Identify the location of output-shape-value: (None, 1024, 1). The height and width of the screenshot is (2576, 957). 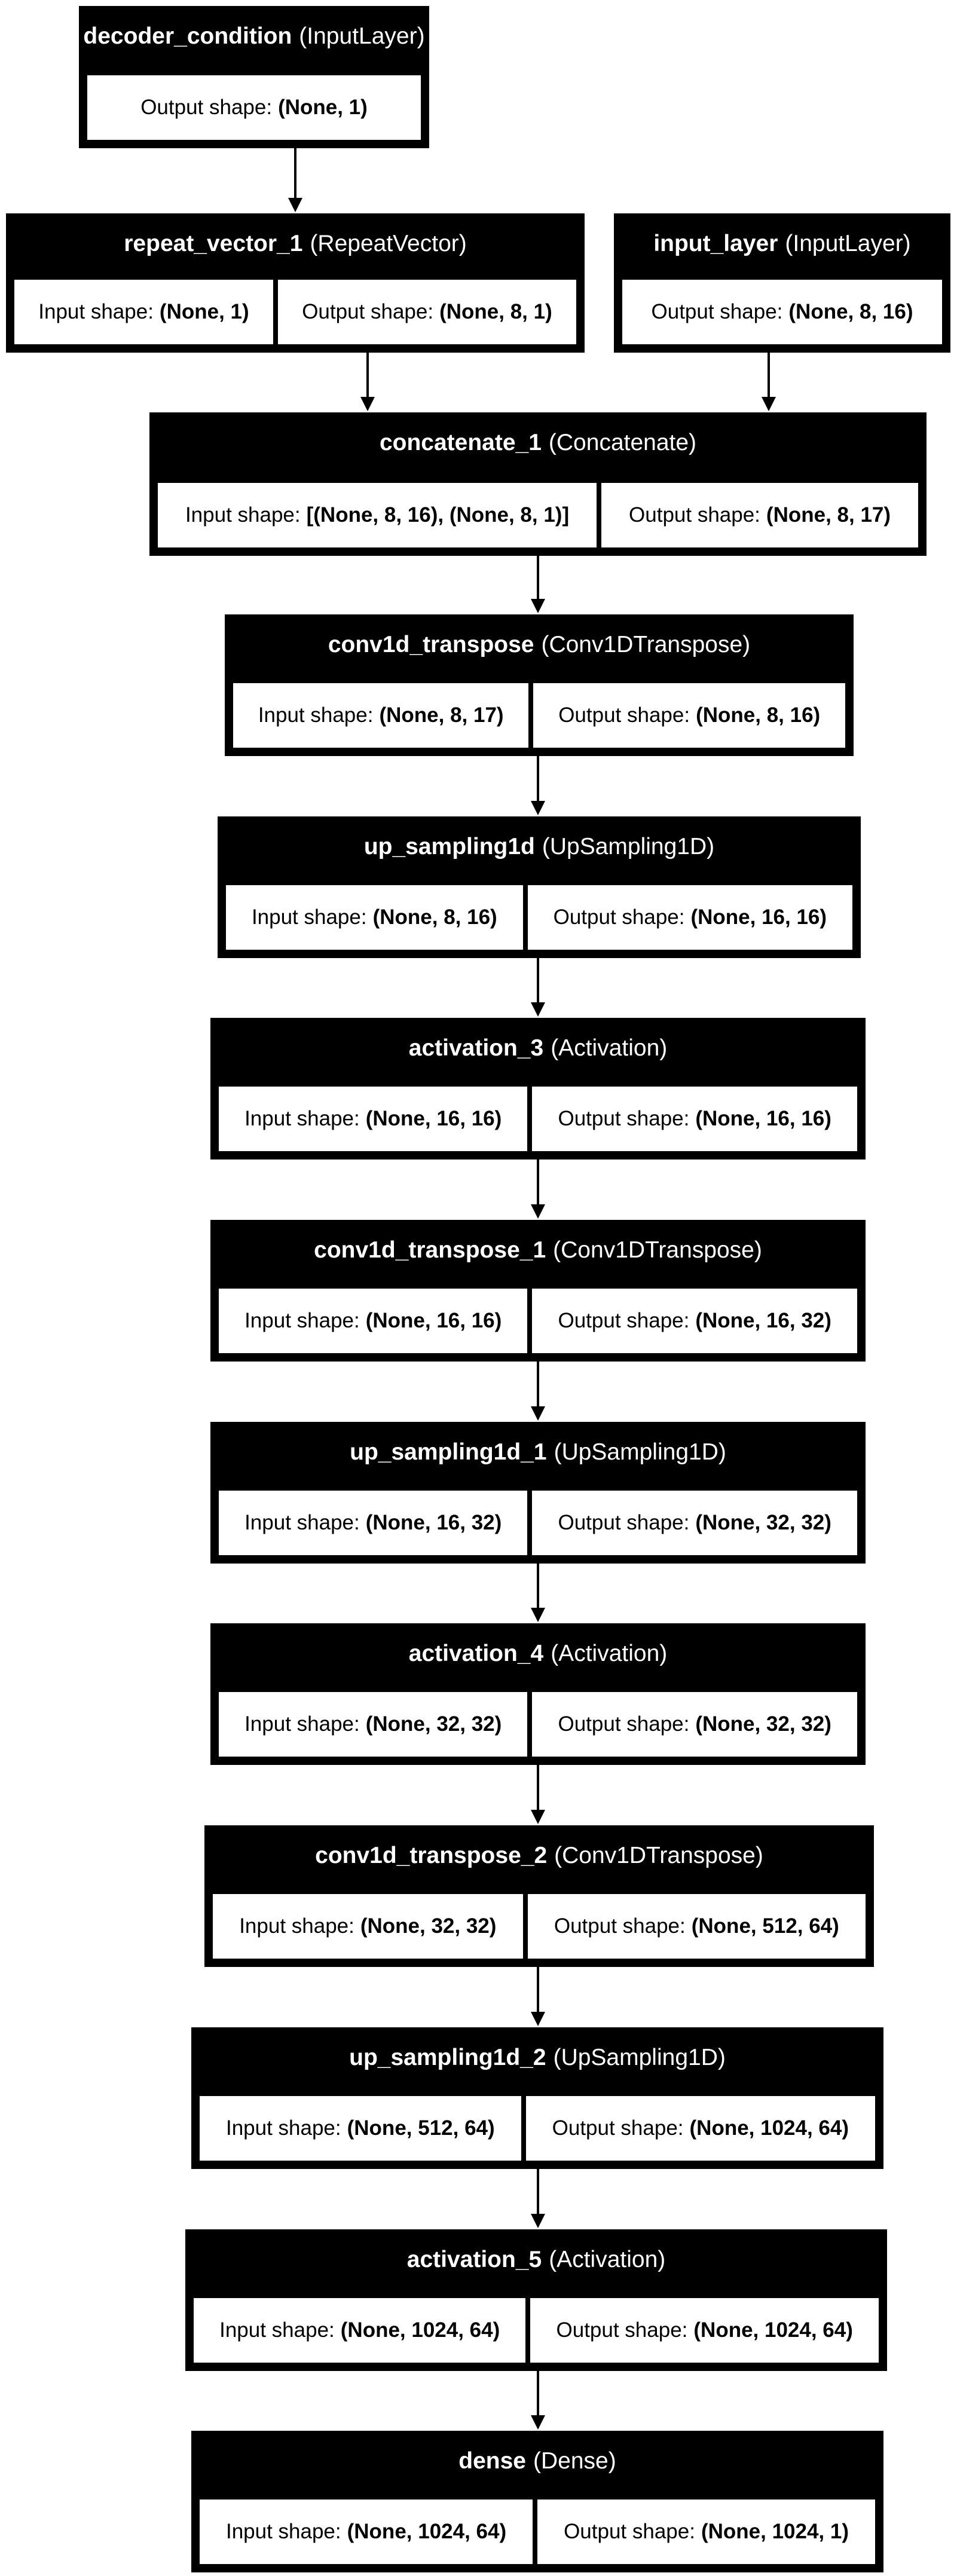
(775, 2531).